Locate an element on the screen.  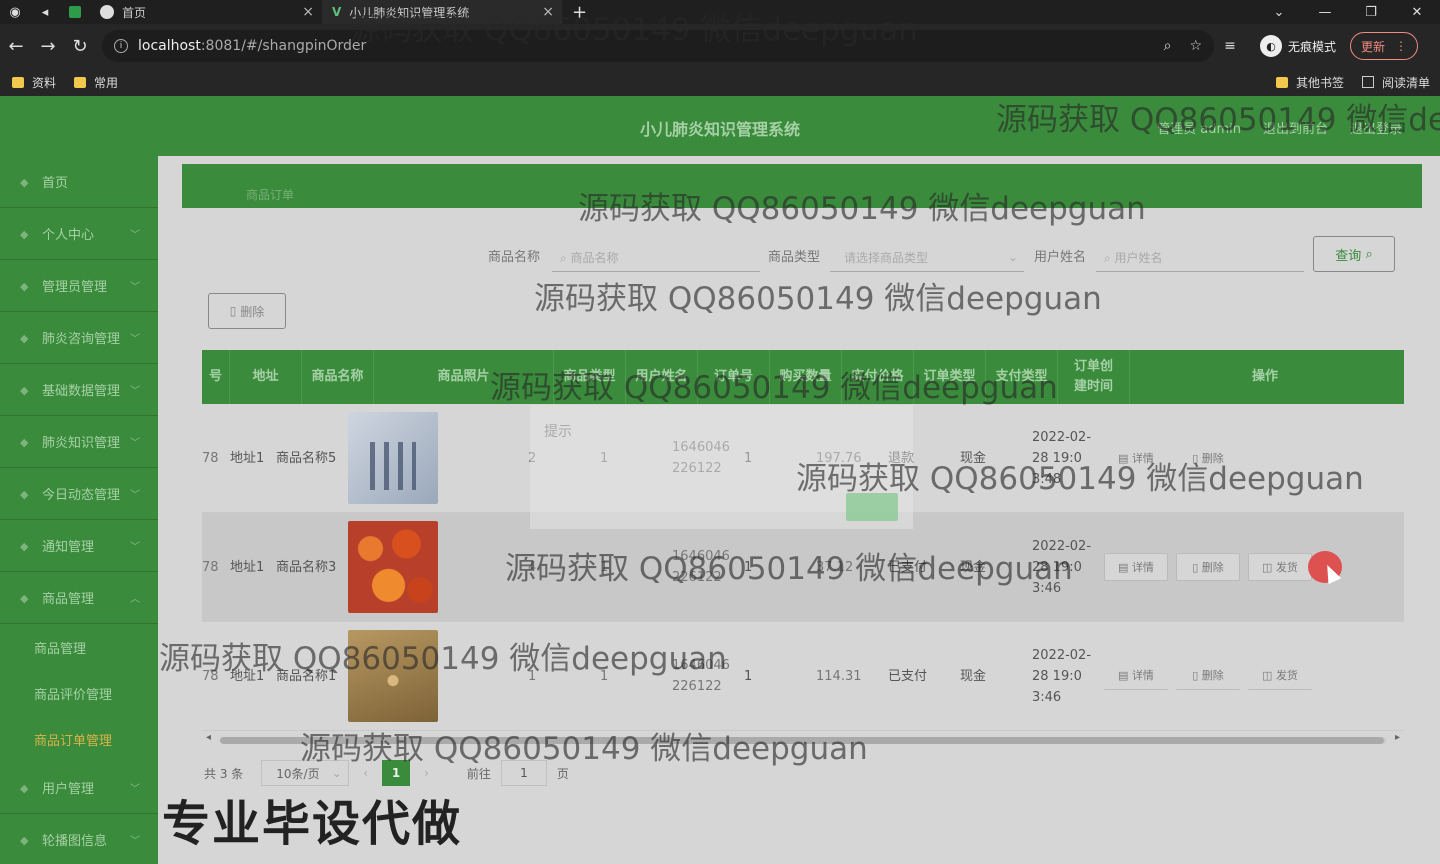
cell-name: 商品名称3 is located at coordinates (306, 567).